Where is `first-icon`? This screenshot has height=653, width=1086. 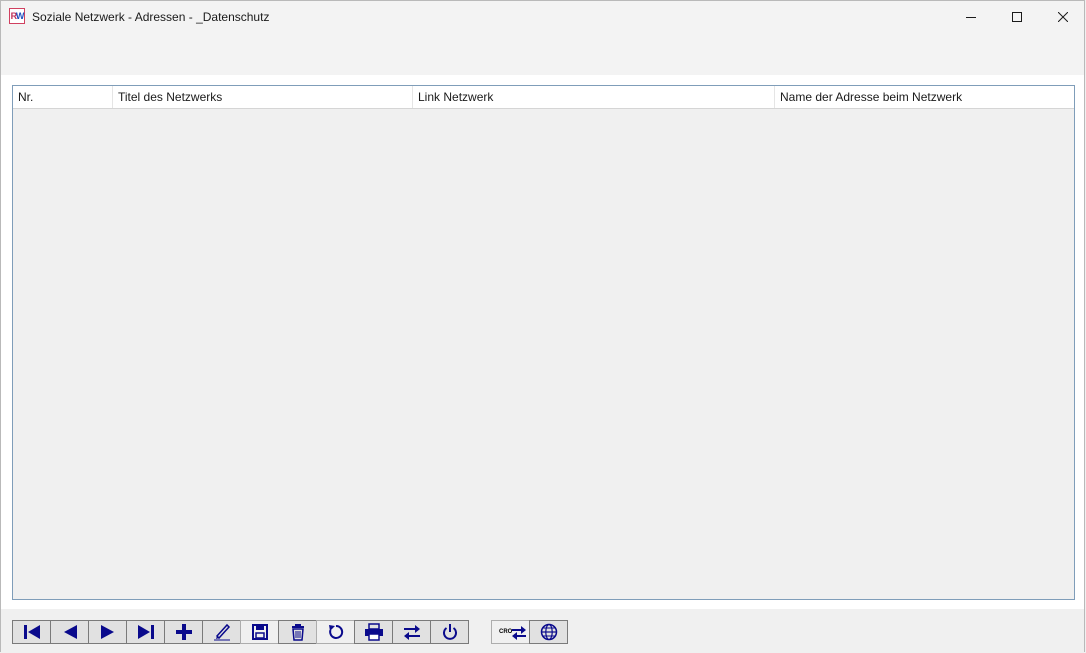 first-icon is located at coordinates (31, 632).